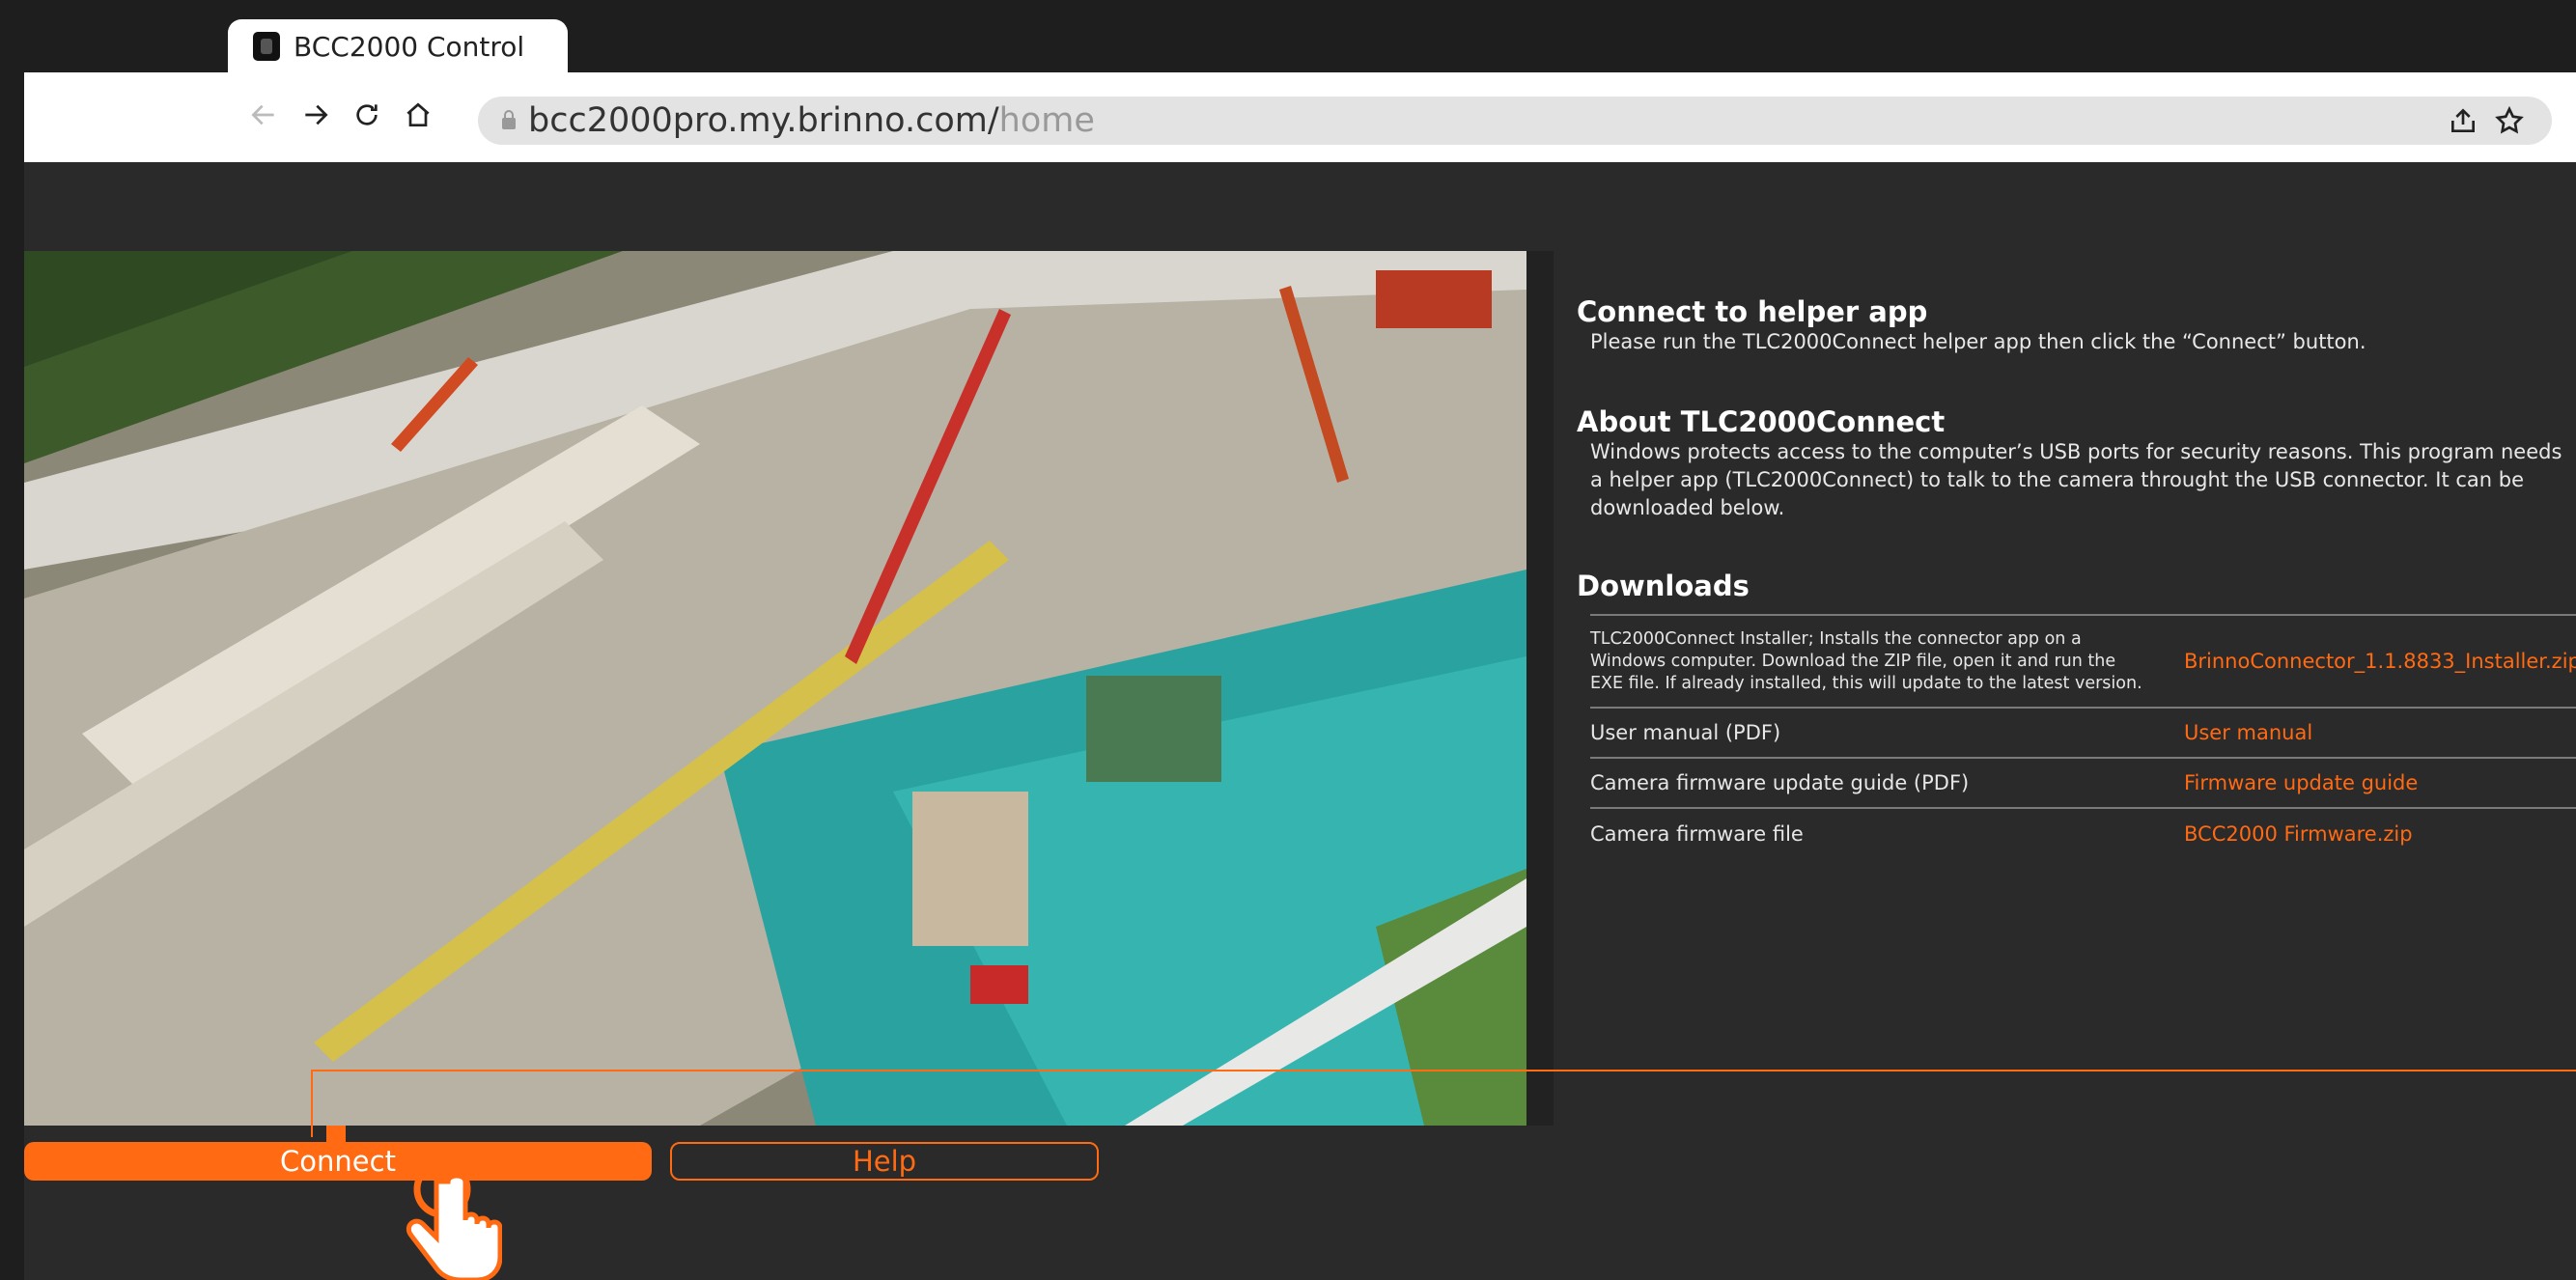  I want to click on installer-link-text: BrinnoConnector_1.1.8833_Installer.zip, so click(2380, 661).